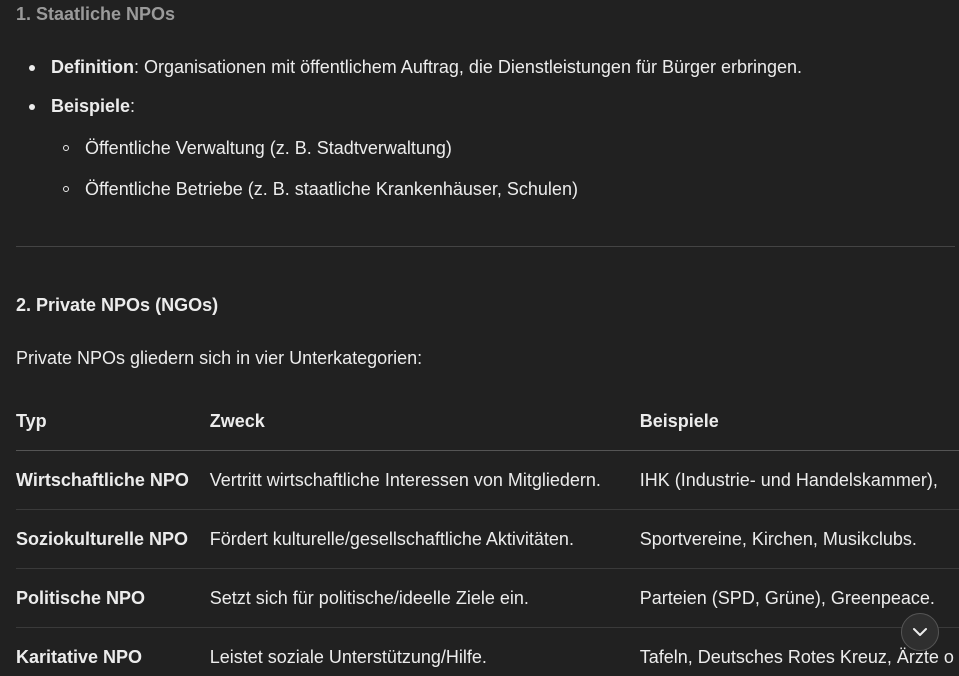  I want to click on horizontal-divider, so click(485, 246).